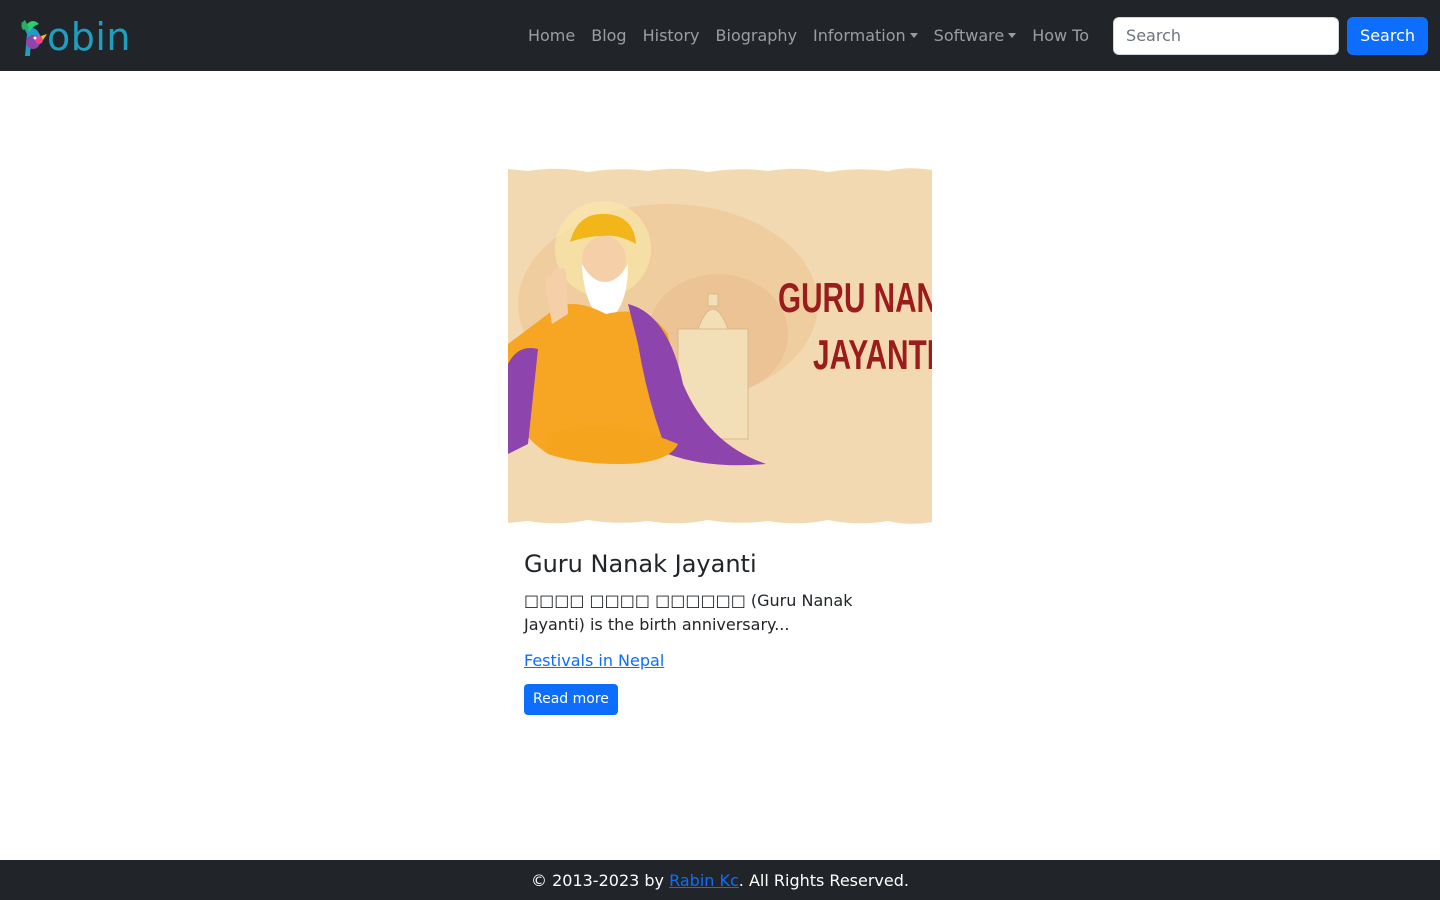 Image resolution: width=1440 pixels, height=900 pixels. I want to click on read-more-button: Read more, so click(571, 699).